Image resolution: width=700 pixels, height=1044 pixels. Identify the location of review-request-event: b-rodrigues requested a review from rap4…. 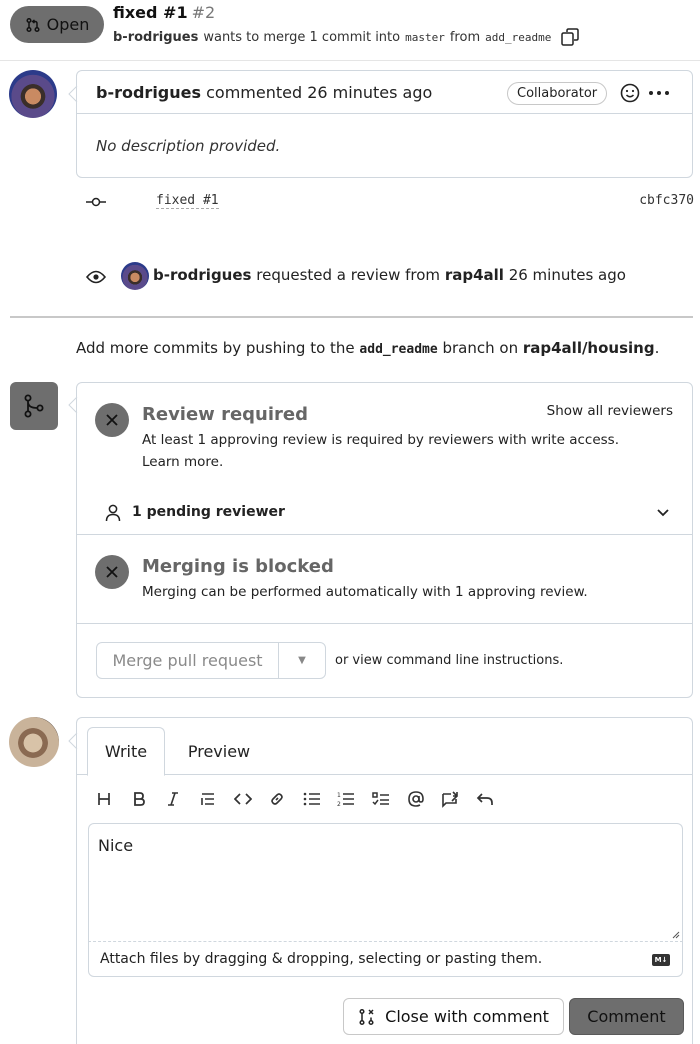
(364, 277).